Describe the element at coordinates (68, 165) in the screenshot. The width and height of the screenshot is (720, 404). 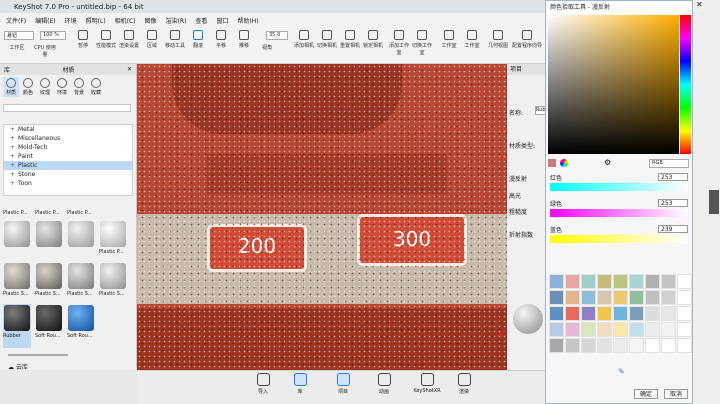
I see `tree-item-plastic: Plastic` at that location.